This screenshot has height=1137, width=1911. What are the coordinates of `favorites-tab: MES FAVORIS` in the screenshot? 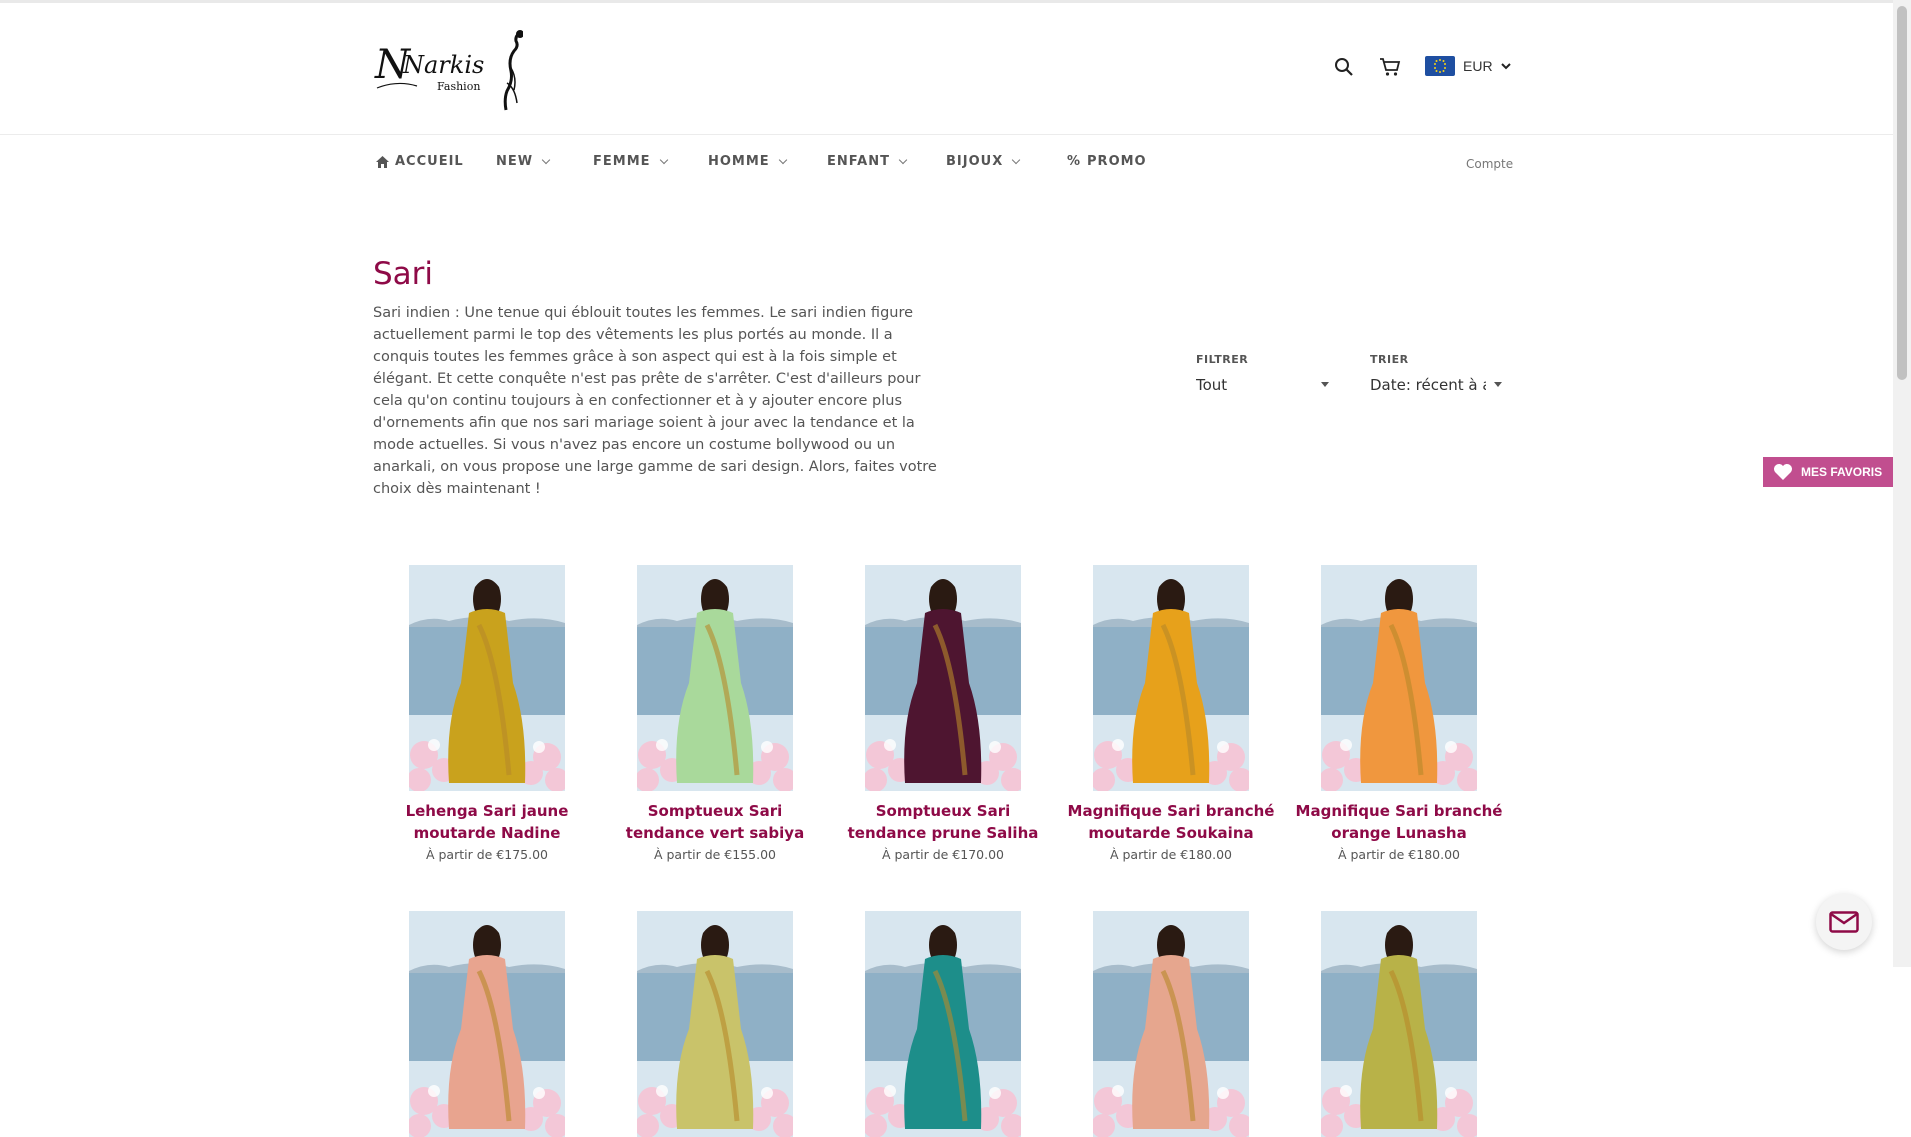 It's located at (1828, 472).